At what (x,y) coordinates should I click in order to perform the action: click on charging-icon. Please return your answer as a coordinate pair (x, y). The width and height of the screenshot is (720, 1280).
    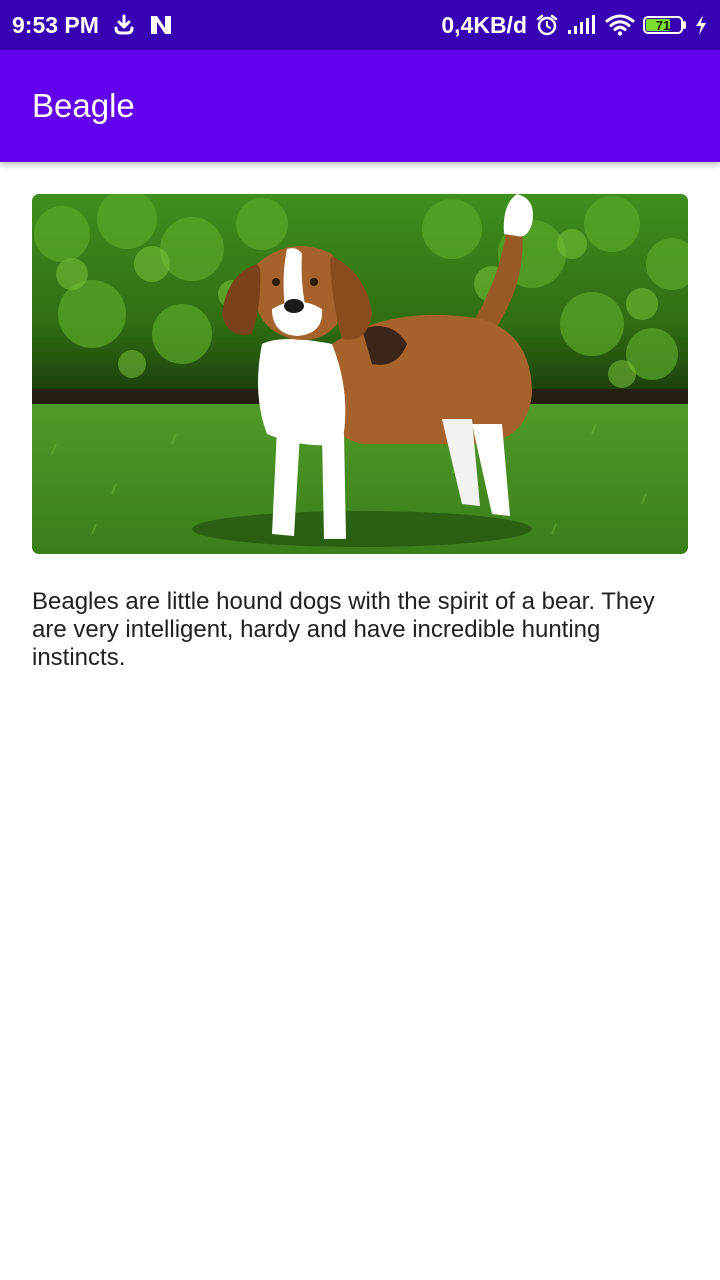
    Looking at the image, I should click on (701, 25).